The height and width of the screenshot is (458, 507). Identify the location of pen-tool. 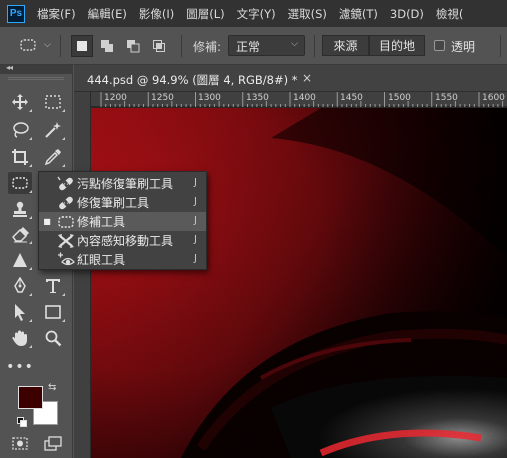
(20, 286).